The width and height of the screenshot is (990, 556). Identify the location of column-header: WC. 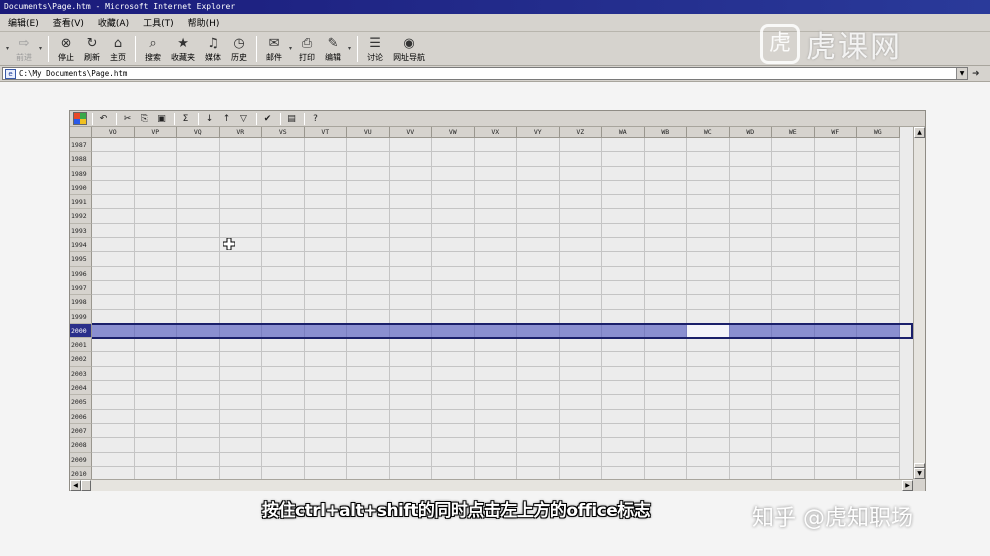
(708, 132).